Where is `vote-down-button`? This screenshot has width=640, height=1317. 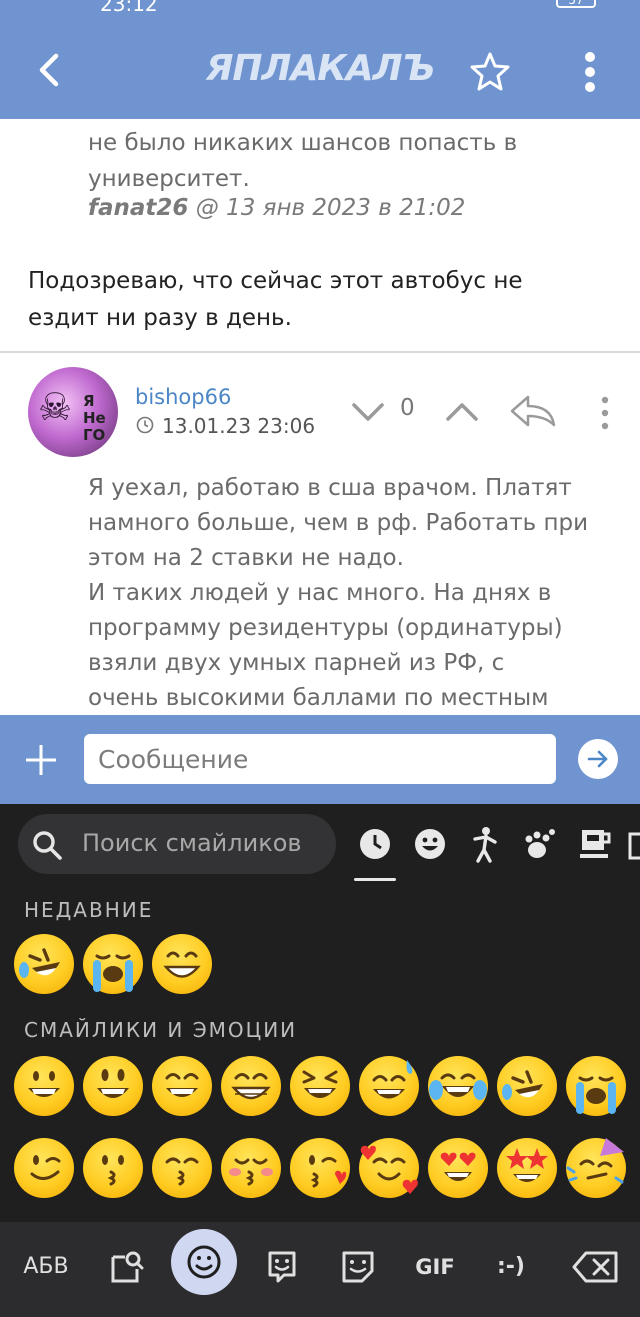
vote-down-button is located at coordinates (368, 412).